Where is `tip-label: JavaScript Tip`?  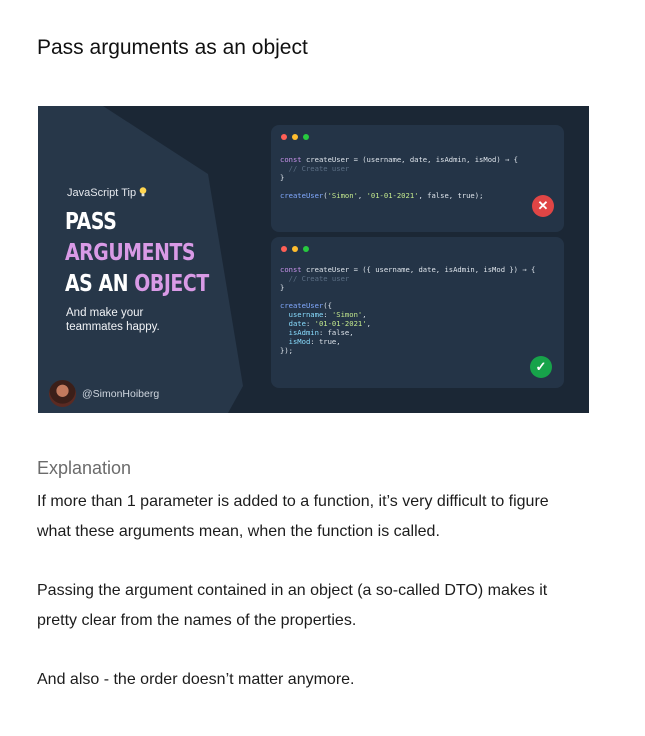 tip-label: JavaScript Tip is located at coordinates (107, 193).